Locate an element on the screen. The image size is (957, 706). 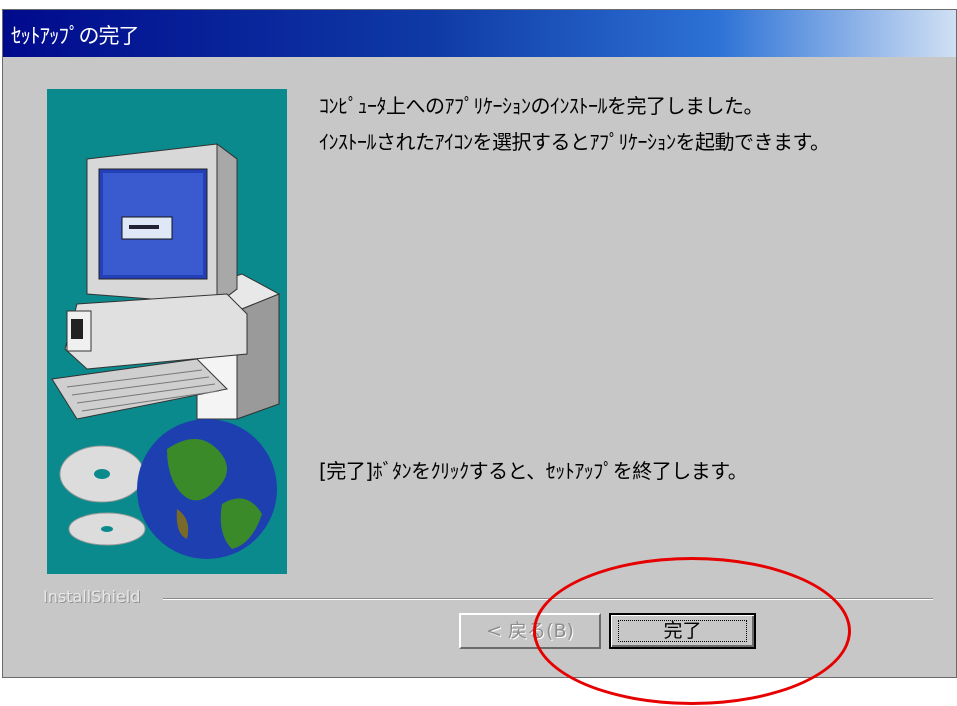
focus-rectangle is located at coordinates (682, 631).